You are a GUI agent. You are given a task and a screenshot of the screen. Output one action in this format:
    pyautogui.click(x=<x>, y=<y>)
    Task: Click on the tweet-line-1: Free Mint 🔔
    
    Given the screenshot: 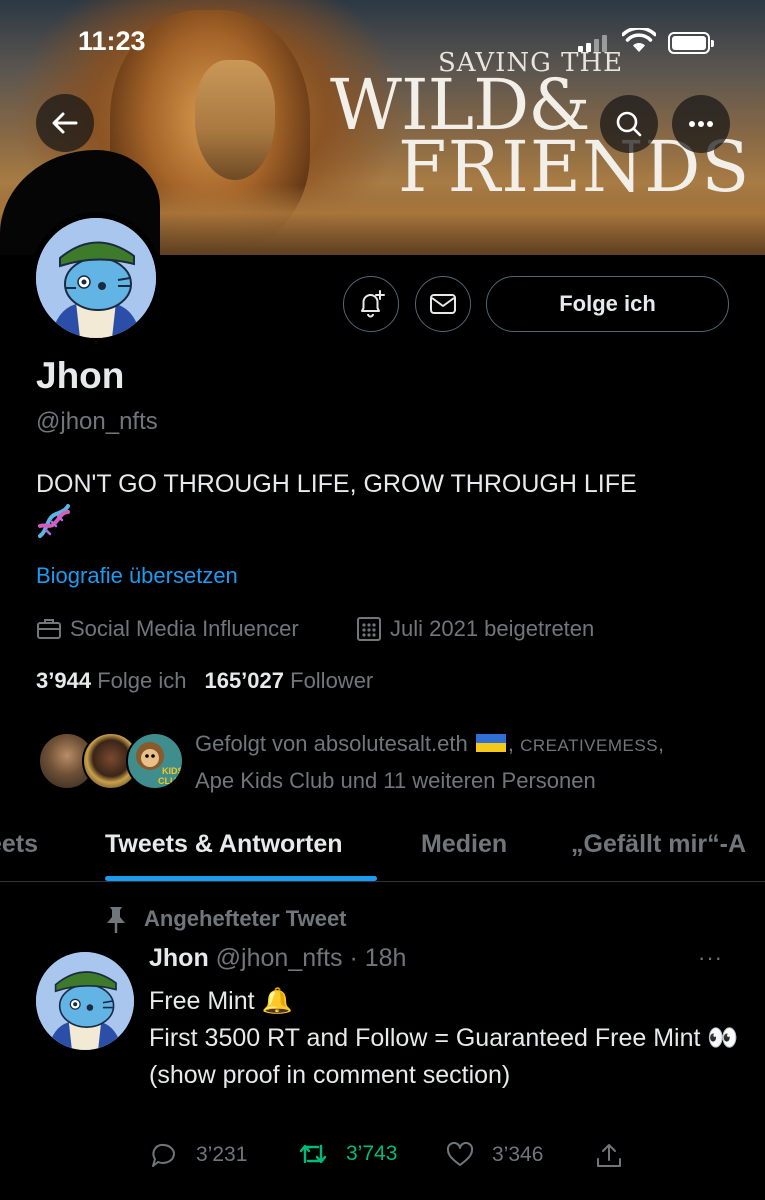 What is the action you would take?
    pyautogui.click(x=221, y=1001)
    